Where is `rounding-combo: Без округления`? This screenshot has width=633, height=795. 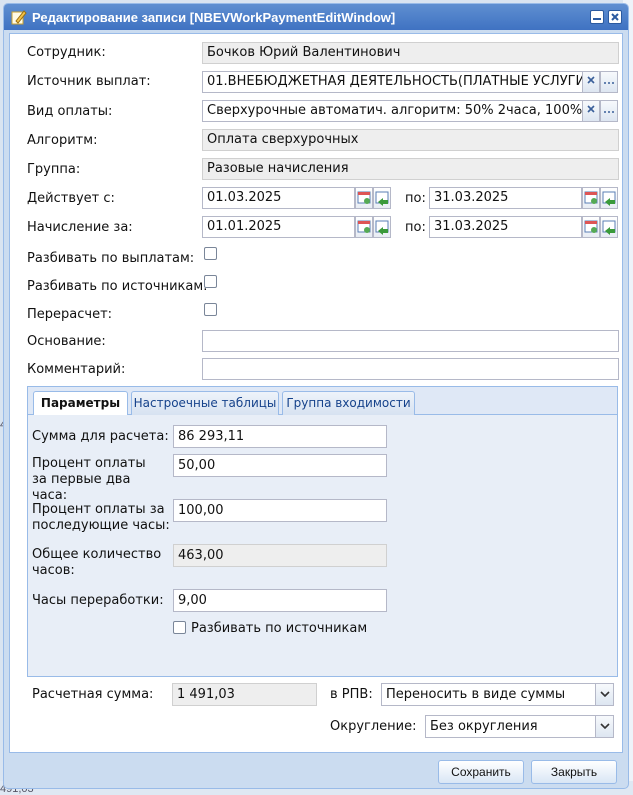 rounding-combo: Без округления is located at coordinates (519, 726).